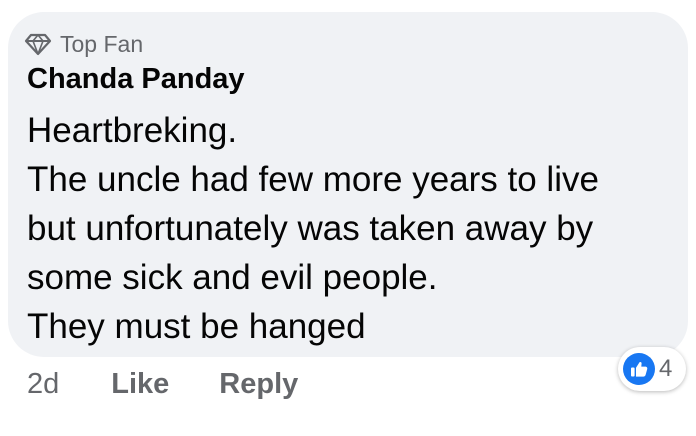  Describe the element at coordinates (666, 368) in the screenshot. I see `reaction-count: 4` at that location.